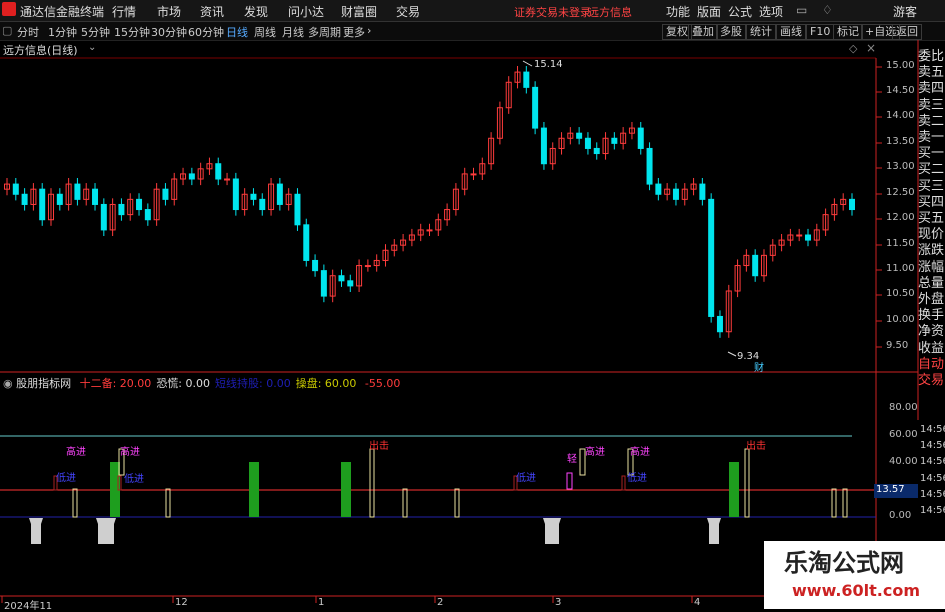 This screenshot has height=612, width=945. Describe the element at coordinates (844, 562) in the screenshot. I see `watermark-title: 乐淘公式网` at that location.